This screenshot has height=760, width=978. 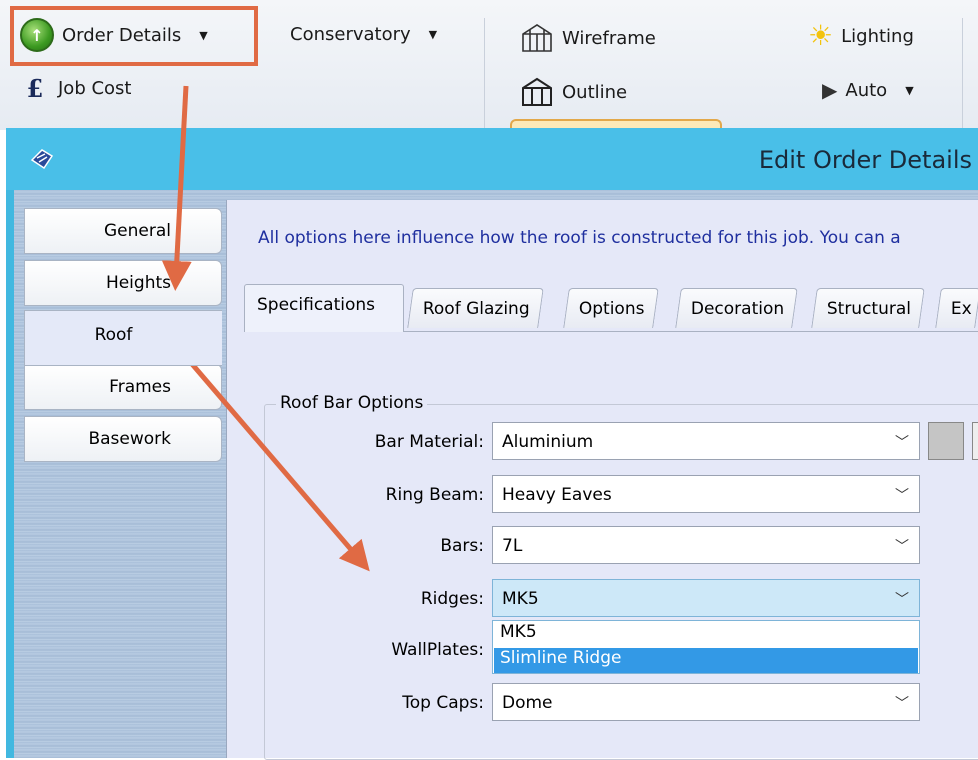 What do you see at coordinates (274, 460) in the screenshot?
I see `arrow-to-ridges` at bounding box center [274, 460].